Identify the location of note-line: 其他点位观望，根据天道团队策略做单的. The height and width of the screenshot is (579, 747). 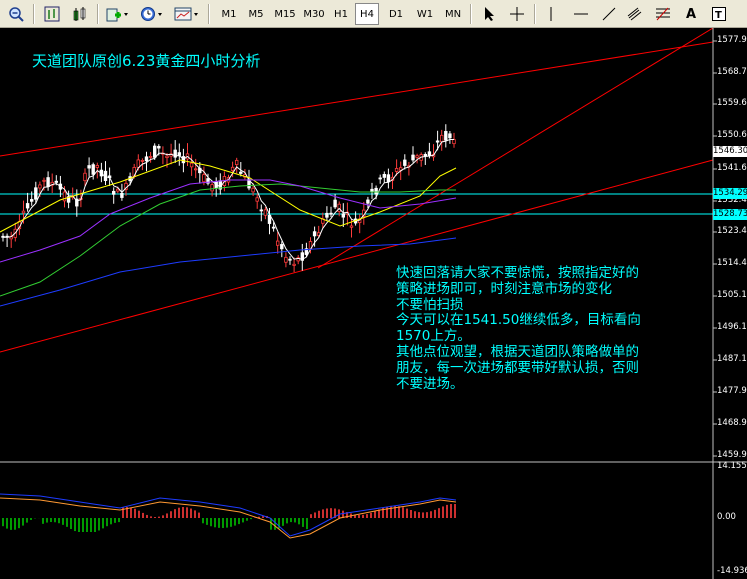
(517, 351).